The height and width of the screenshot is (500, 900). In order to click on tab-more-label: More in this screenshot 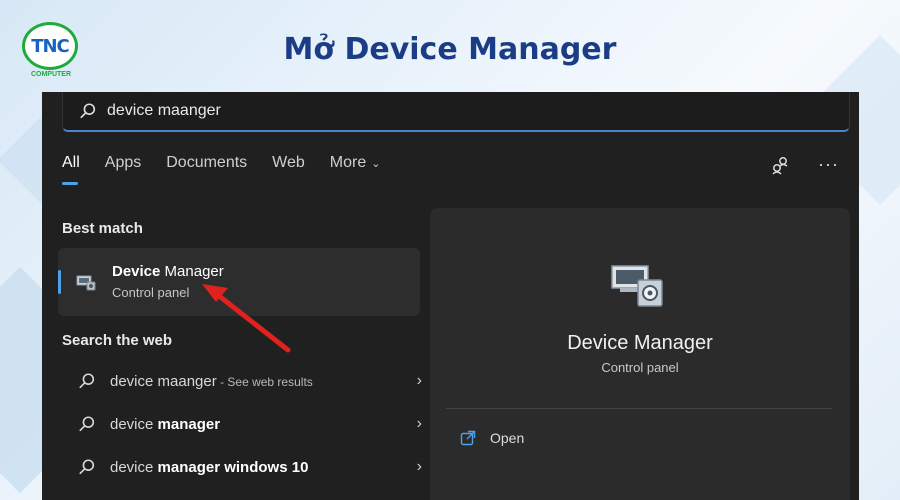, I will do `click(348, 162)`.